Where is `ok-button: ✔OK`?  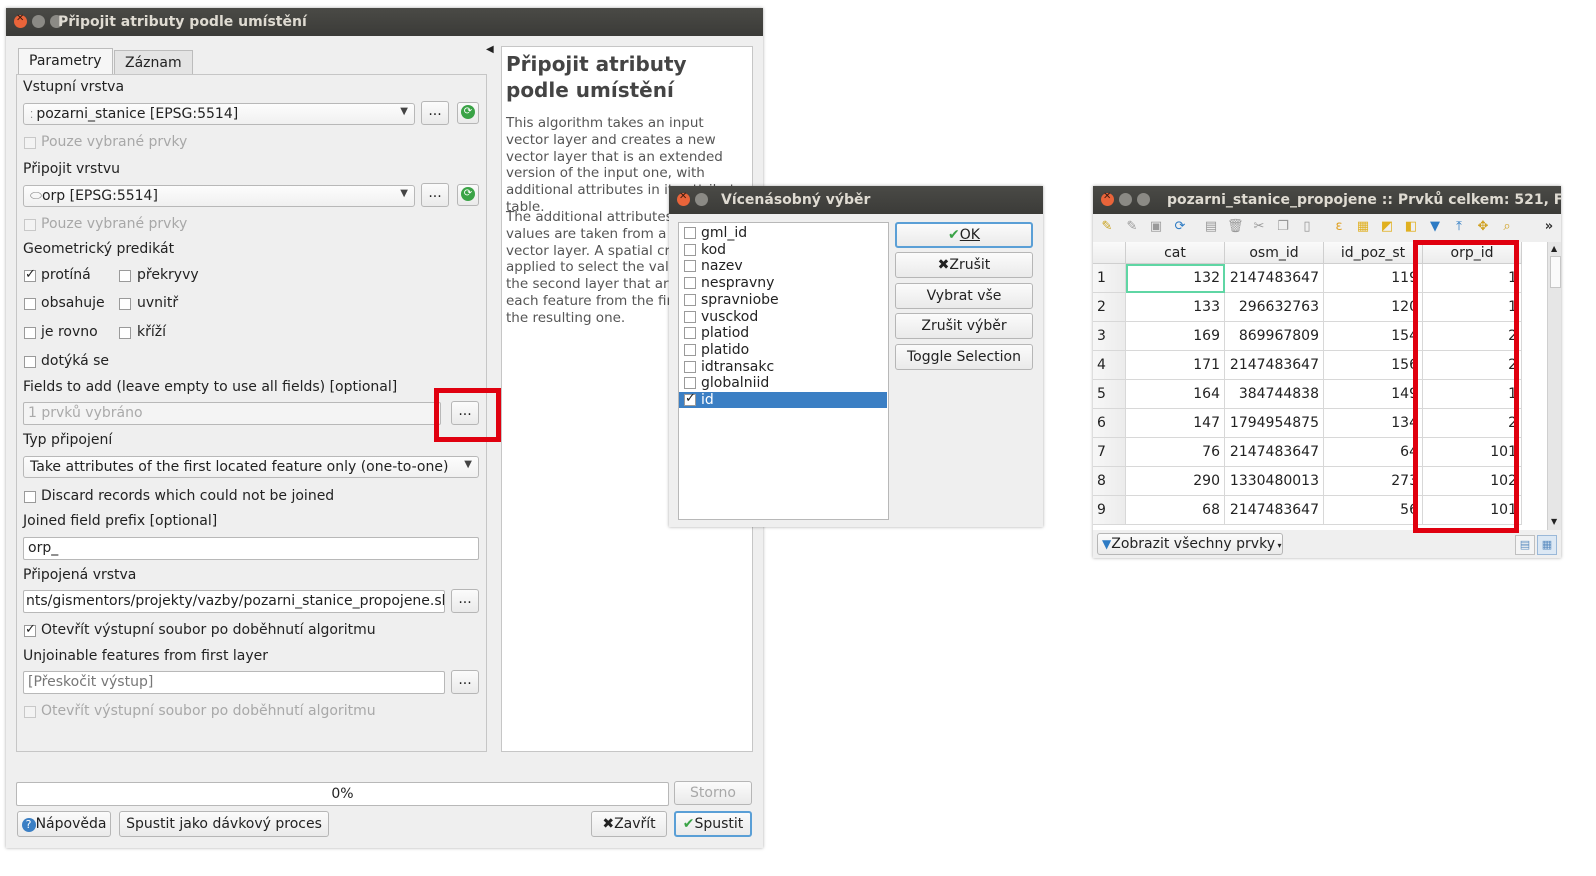 ok-button: ✔OK is located at coordinates (964, 235).